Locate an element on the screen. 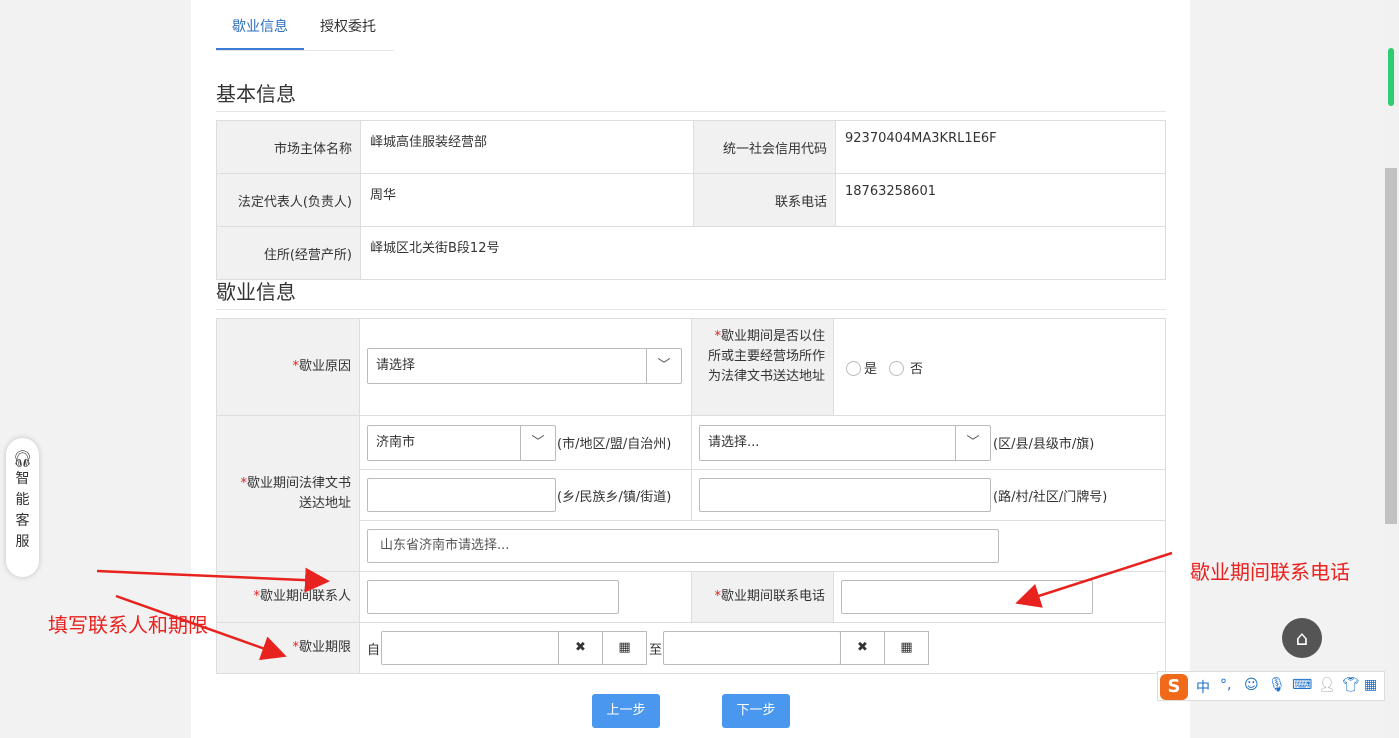 The image size is (1399, 738). home-icon: ⌂ is located at coordinates (1302, 638).